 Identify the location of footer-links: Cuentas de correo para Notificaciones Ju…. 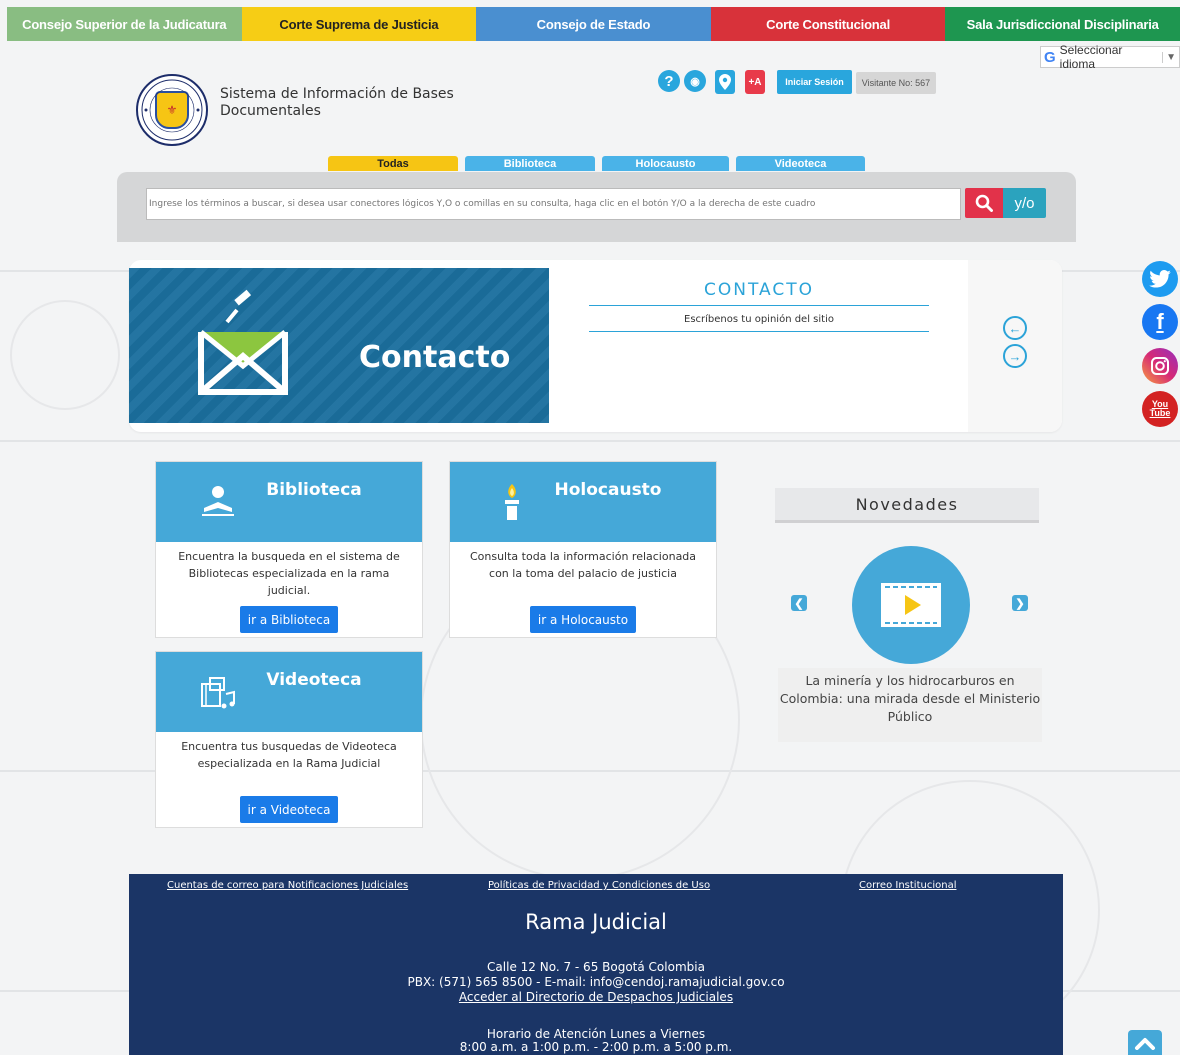
(596, 887).